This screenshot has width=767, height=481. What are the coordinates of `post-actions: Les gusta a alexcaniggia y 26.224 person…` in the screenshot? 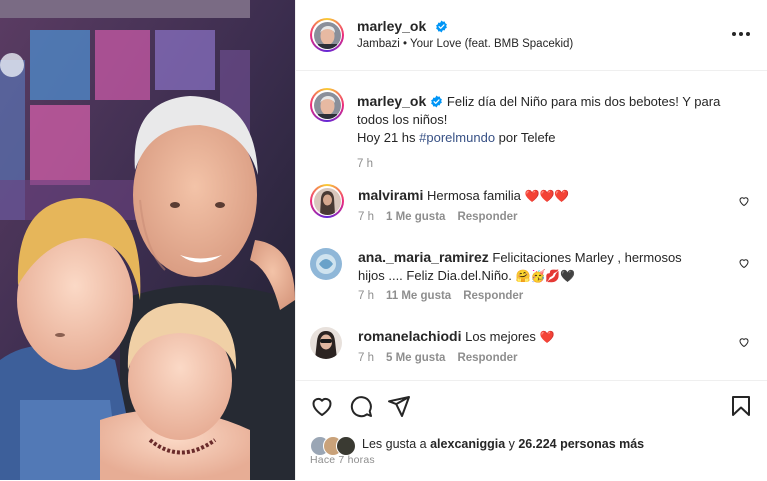 It's located at (531, 430).